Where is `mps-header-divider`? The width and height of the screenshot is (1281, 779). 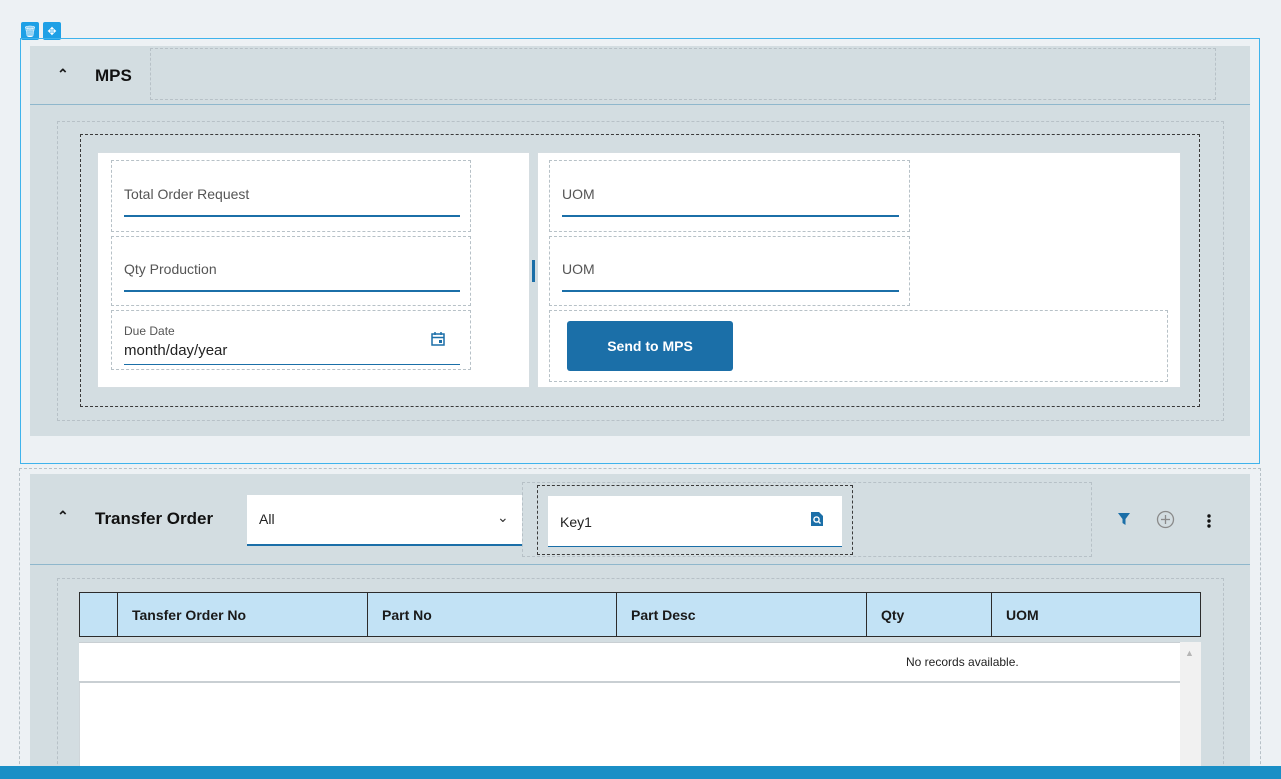
mps-header-divider is located at coordinates (640, 104).